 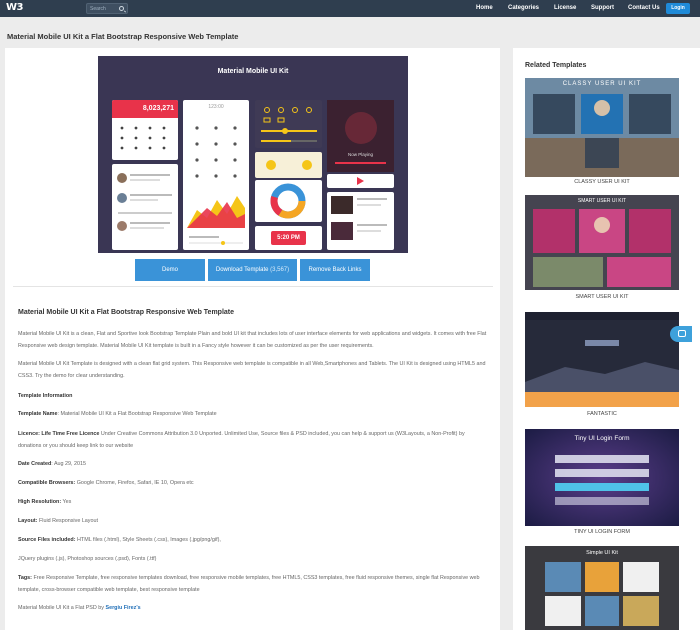 I want to click on tags-label: Tags:, so click(x=25, y=578).